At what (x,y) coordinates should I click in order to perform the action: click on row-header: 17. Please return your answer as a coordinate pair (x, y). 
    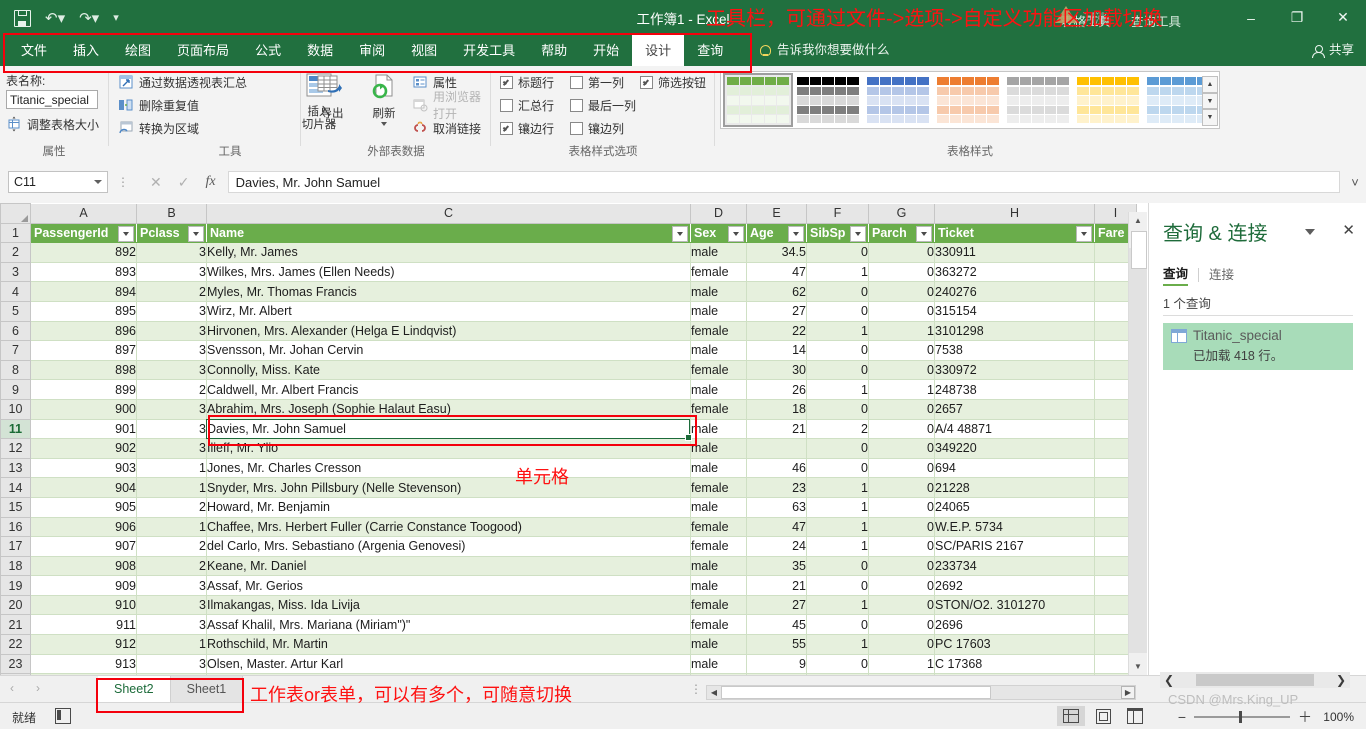
    Looking at the image, I should click on (15, 546).